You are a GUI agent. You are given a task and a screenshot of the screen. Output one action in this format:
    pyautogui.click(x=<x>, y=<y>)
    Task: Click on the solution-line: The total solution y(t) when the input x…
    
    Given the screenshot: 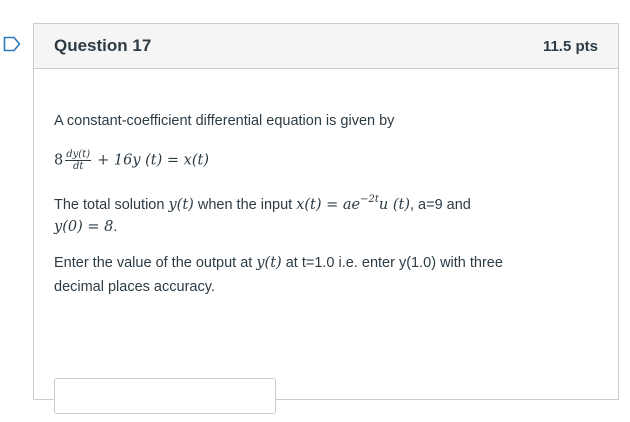 What is the action you would take?
    pyautogui.click(x=262, y=203)
    